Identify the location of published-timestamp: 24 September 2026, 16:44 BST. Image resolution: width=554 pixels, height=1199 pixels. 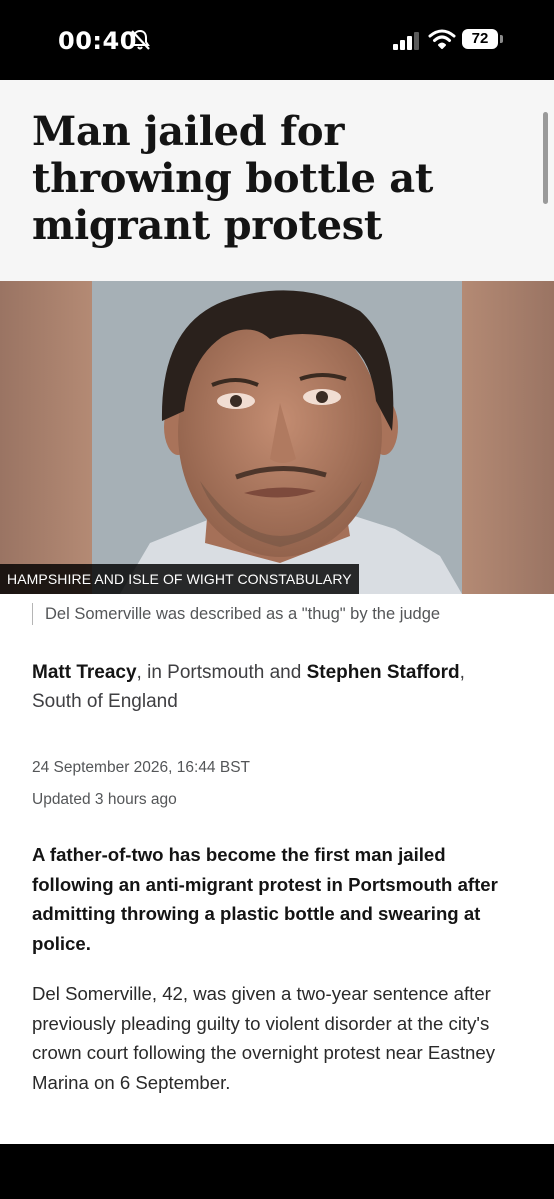
(141, 767).